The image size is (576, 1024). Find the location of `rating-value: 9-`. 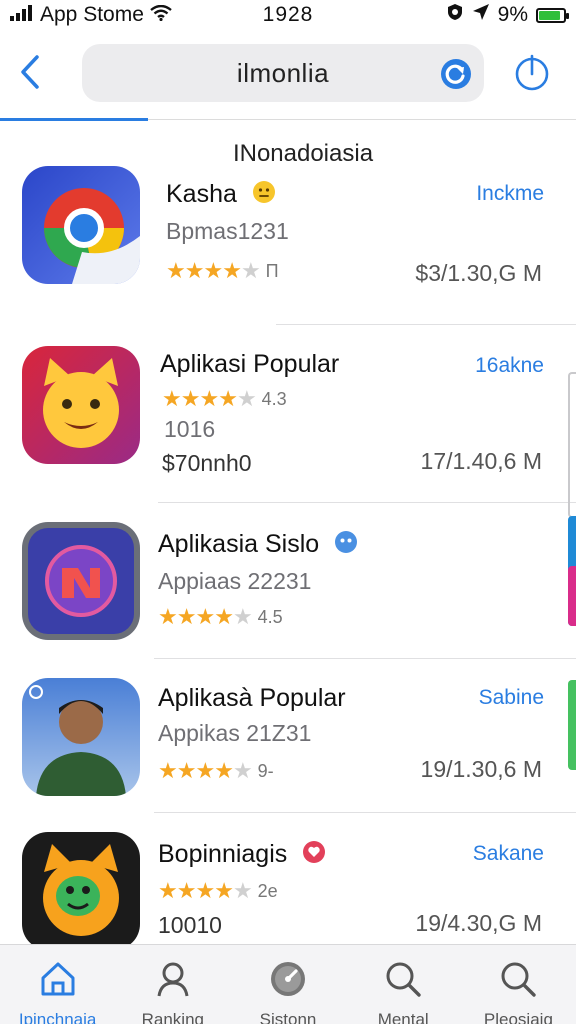

rating-value: 9- is located at coordinates (265, 770).